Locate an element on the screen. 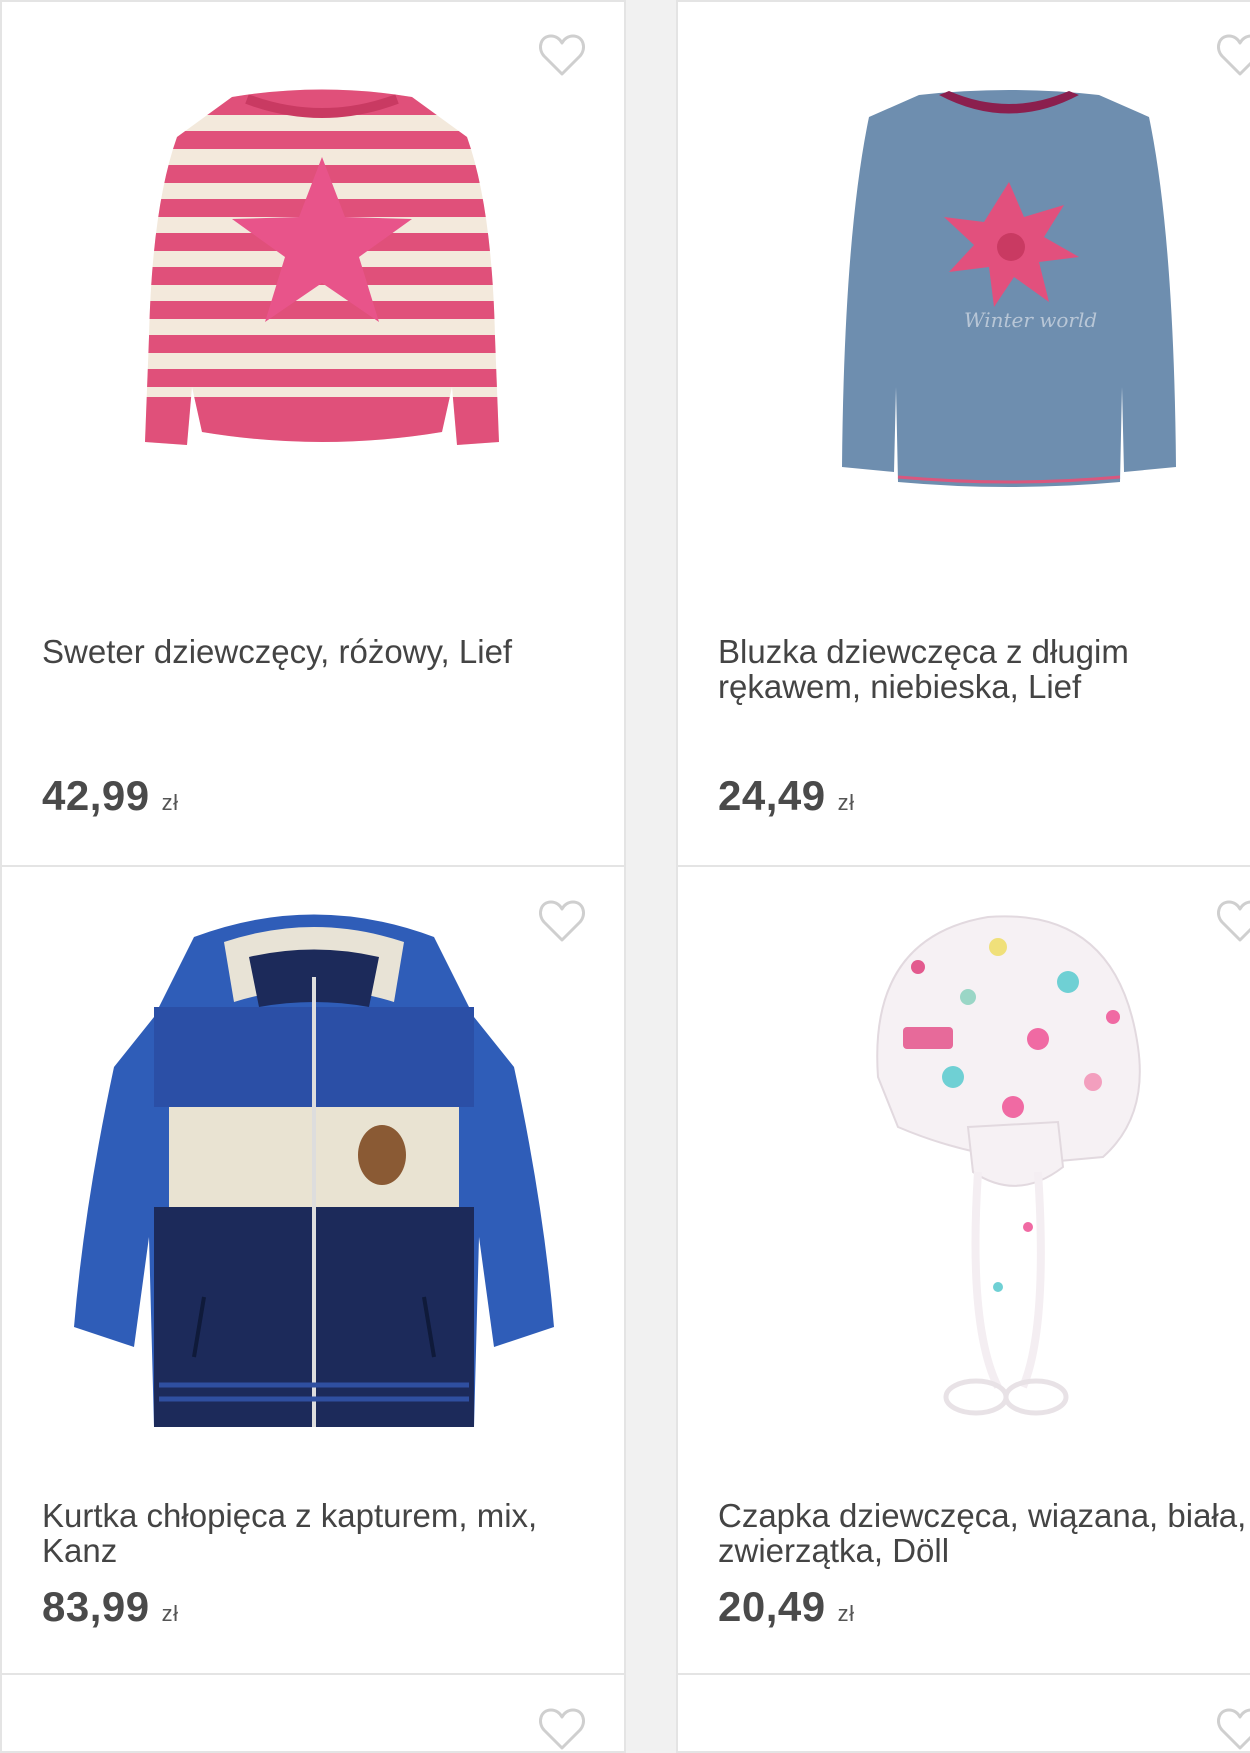 The height and width of the screenshot is (1753, 1250). product-price: 24,49 zł is located at coordinates (786, 796).